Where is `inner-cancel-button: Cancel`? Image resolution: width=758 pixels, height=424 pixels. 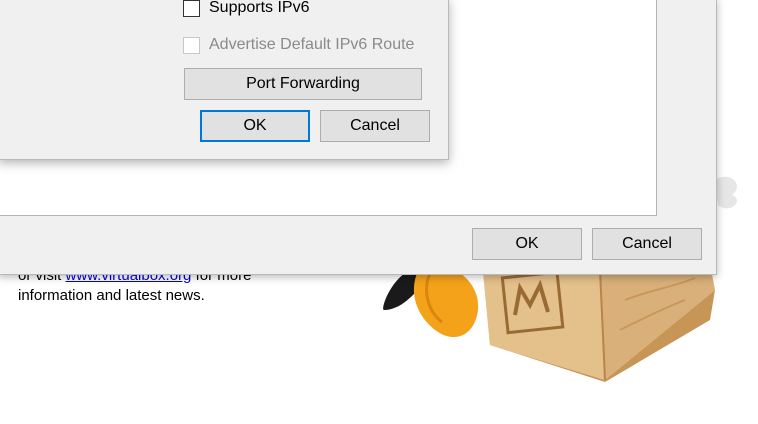
inner-cancel-button: Cancel is located at coordinates (375, 126).